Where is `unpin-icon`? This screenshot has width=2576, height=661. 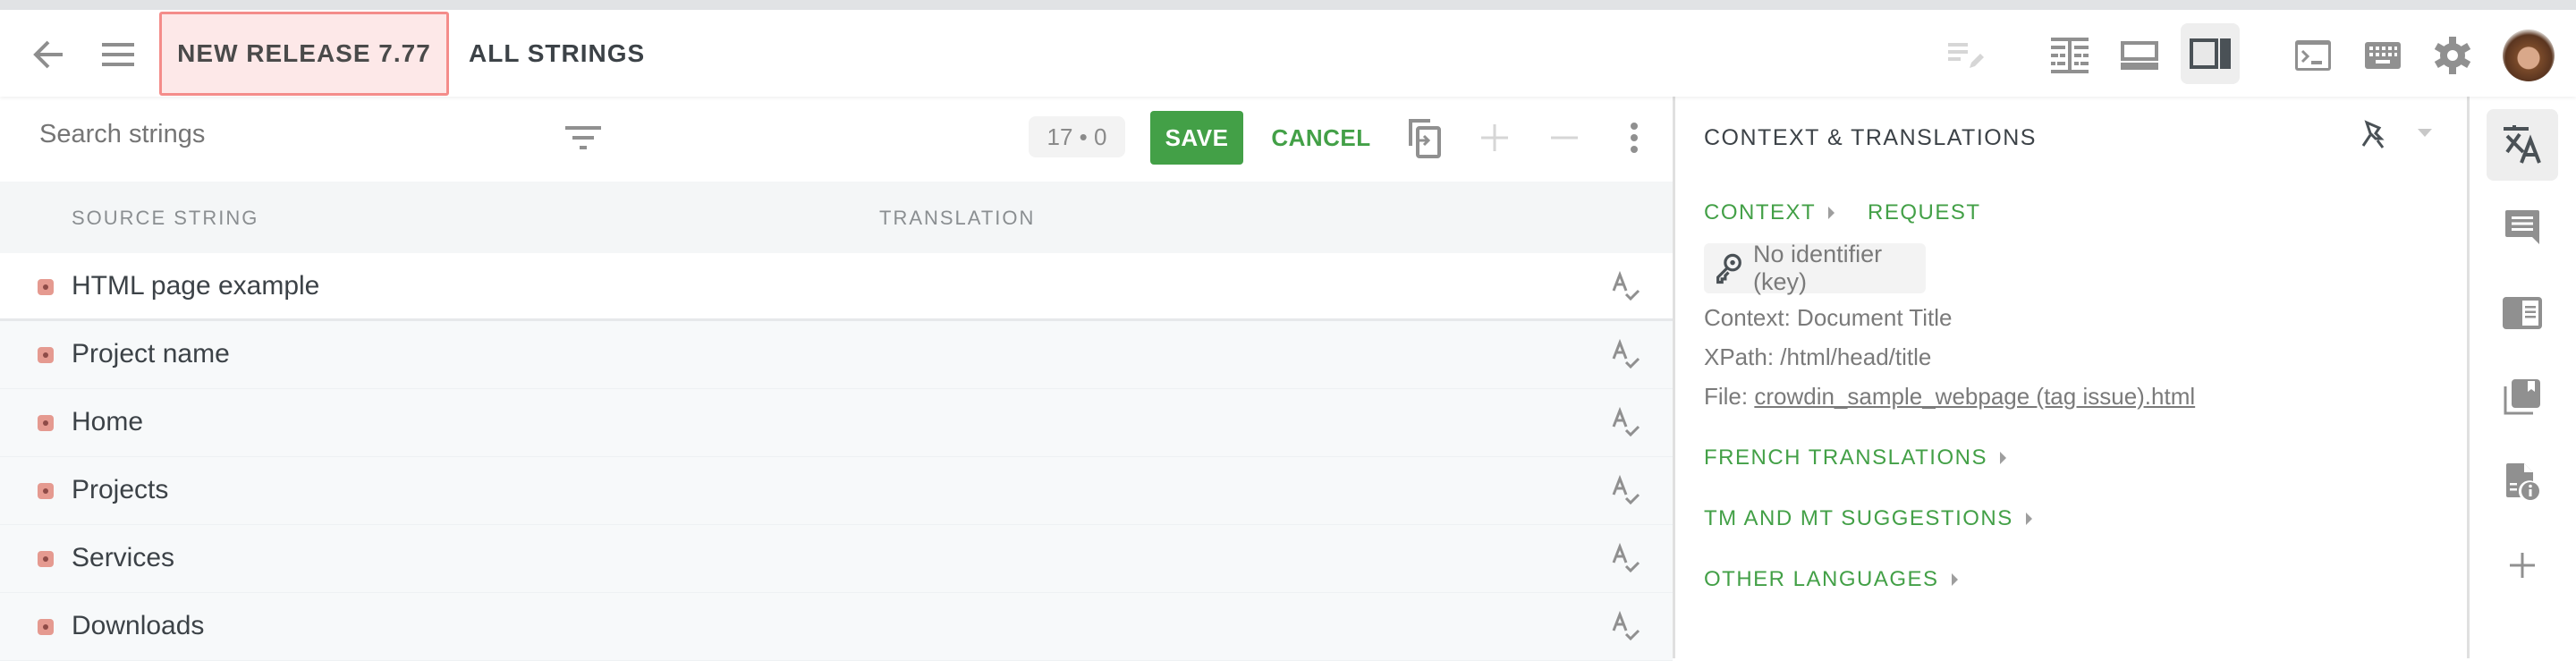
unpin-icon is located at coordinates (2373, 134).